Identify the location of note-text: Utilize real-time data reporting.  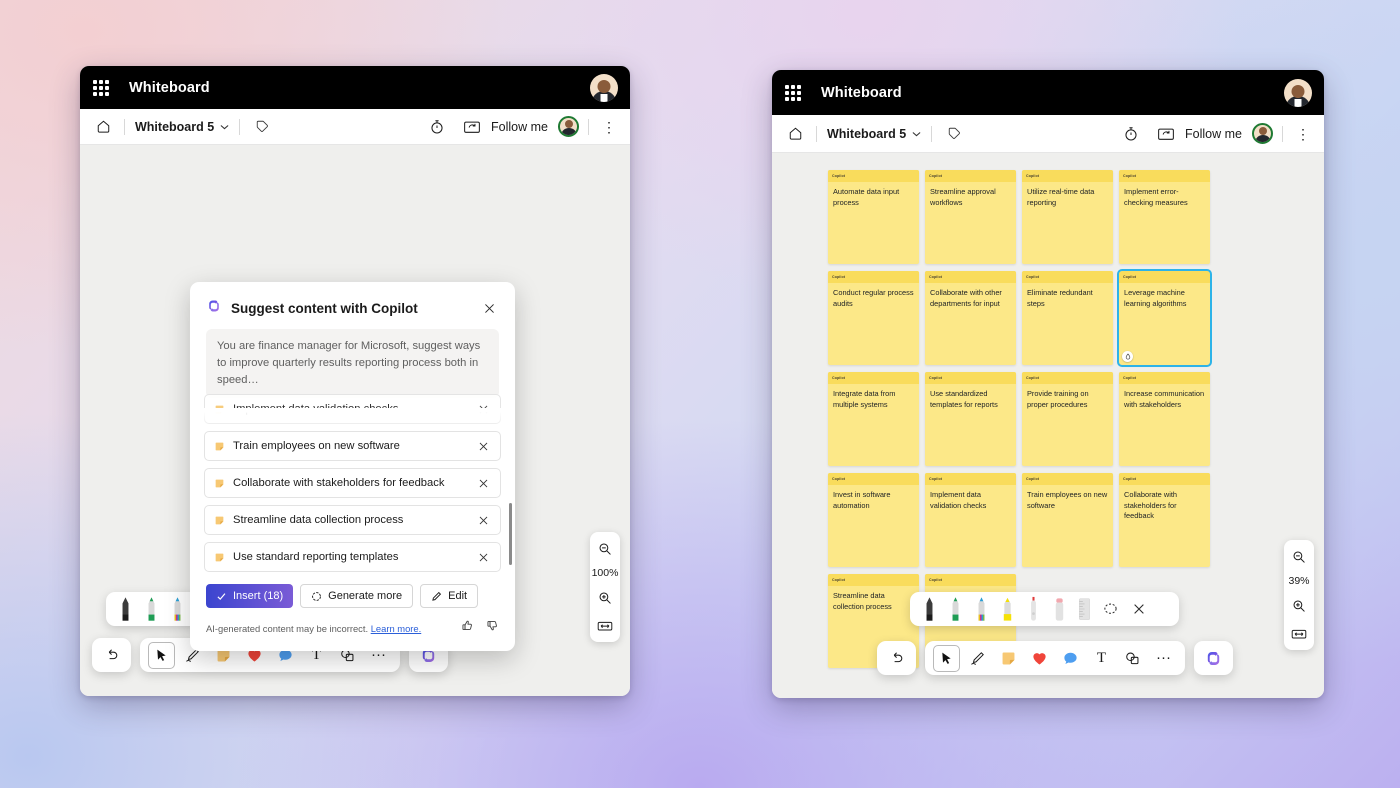
(1061, 197).